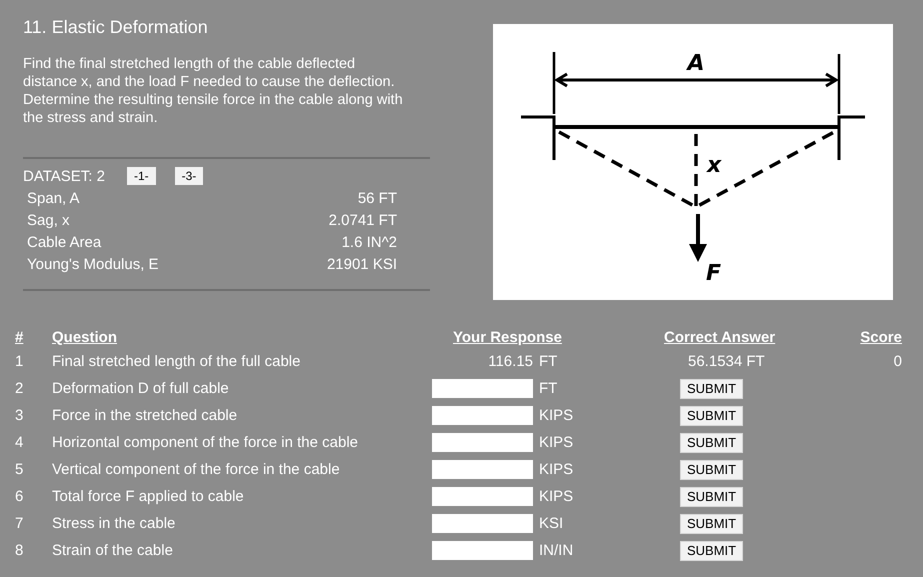 Image resolution: width=923 pixels, height=577 pixels. Describe the element at coordinates (64, 243) in the screenshot. I see `variable-name: Cable Area` at that location.